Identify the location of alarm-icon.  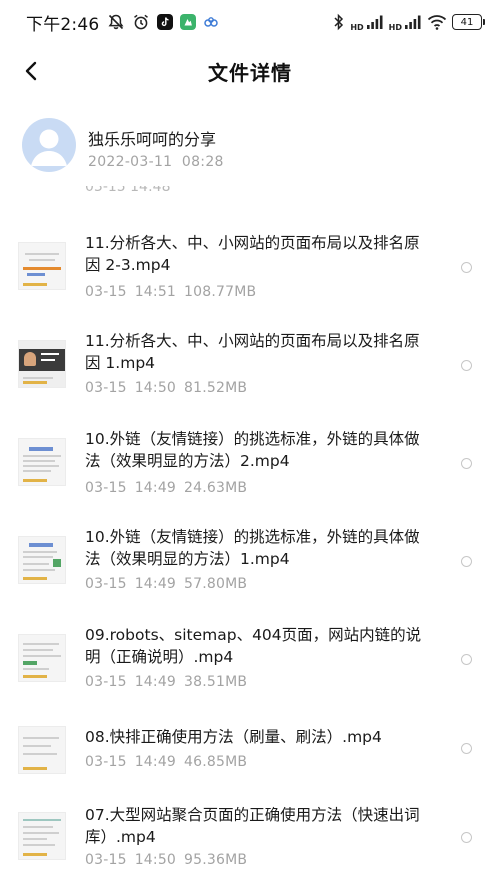
(141, 22).